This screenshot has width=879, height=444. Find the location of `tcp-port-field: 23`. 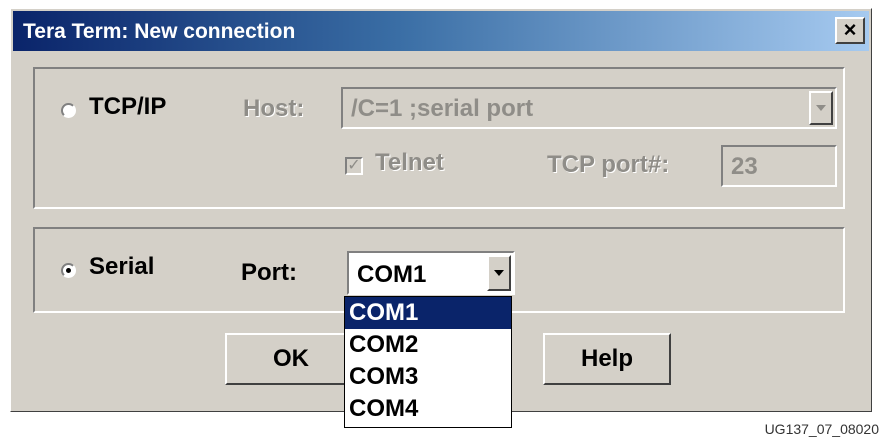

tcp-port-field: 23 is located at coordinates (779, 166).